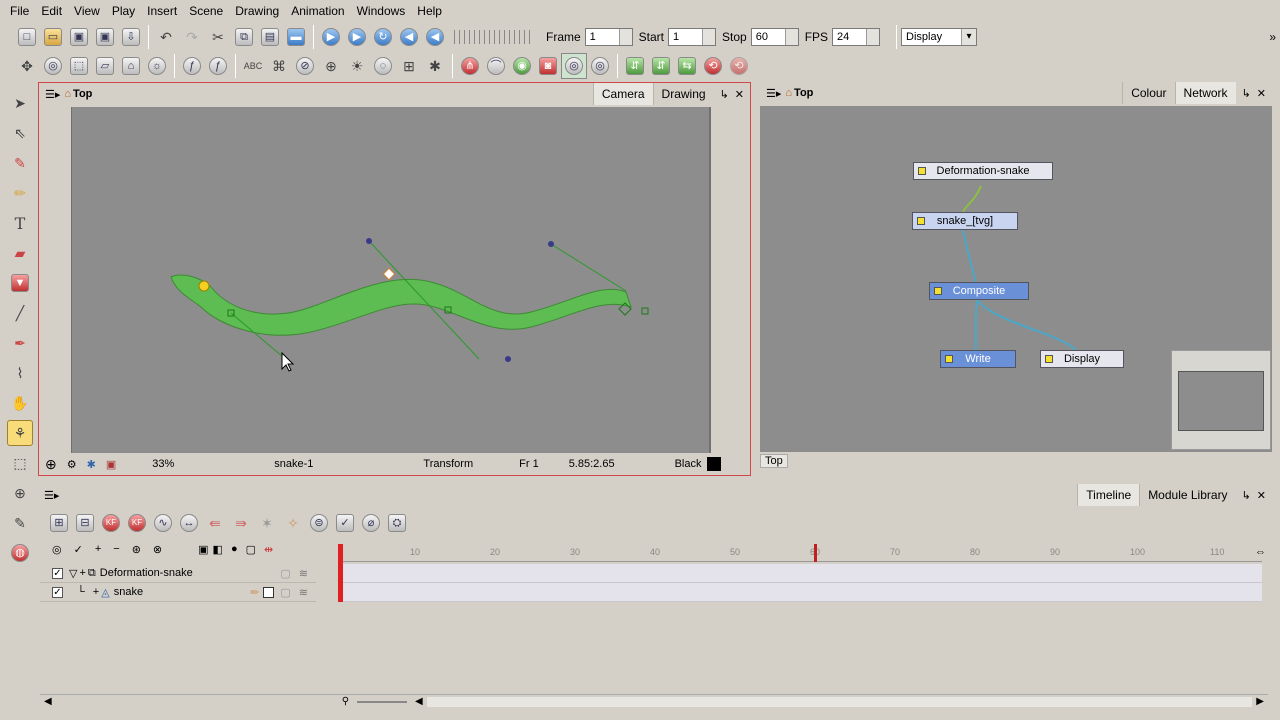  What do you see at coordinates (800, 553) in the screenshot?
I see `frame-ruler: 102030405060708090100110` at bounding box center [800, 553].